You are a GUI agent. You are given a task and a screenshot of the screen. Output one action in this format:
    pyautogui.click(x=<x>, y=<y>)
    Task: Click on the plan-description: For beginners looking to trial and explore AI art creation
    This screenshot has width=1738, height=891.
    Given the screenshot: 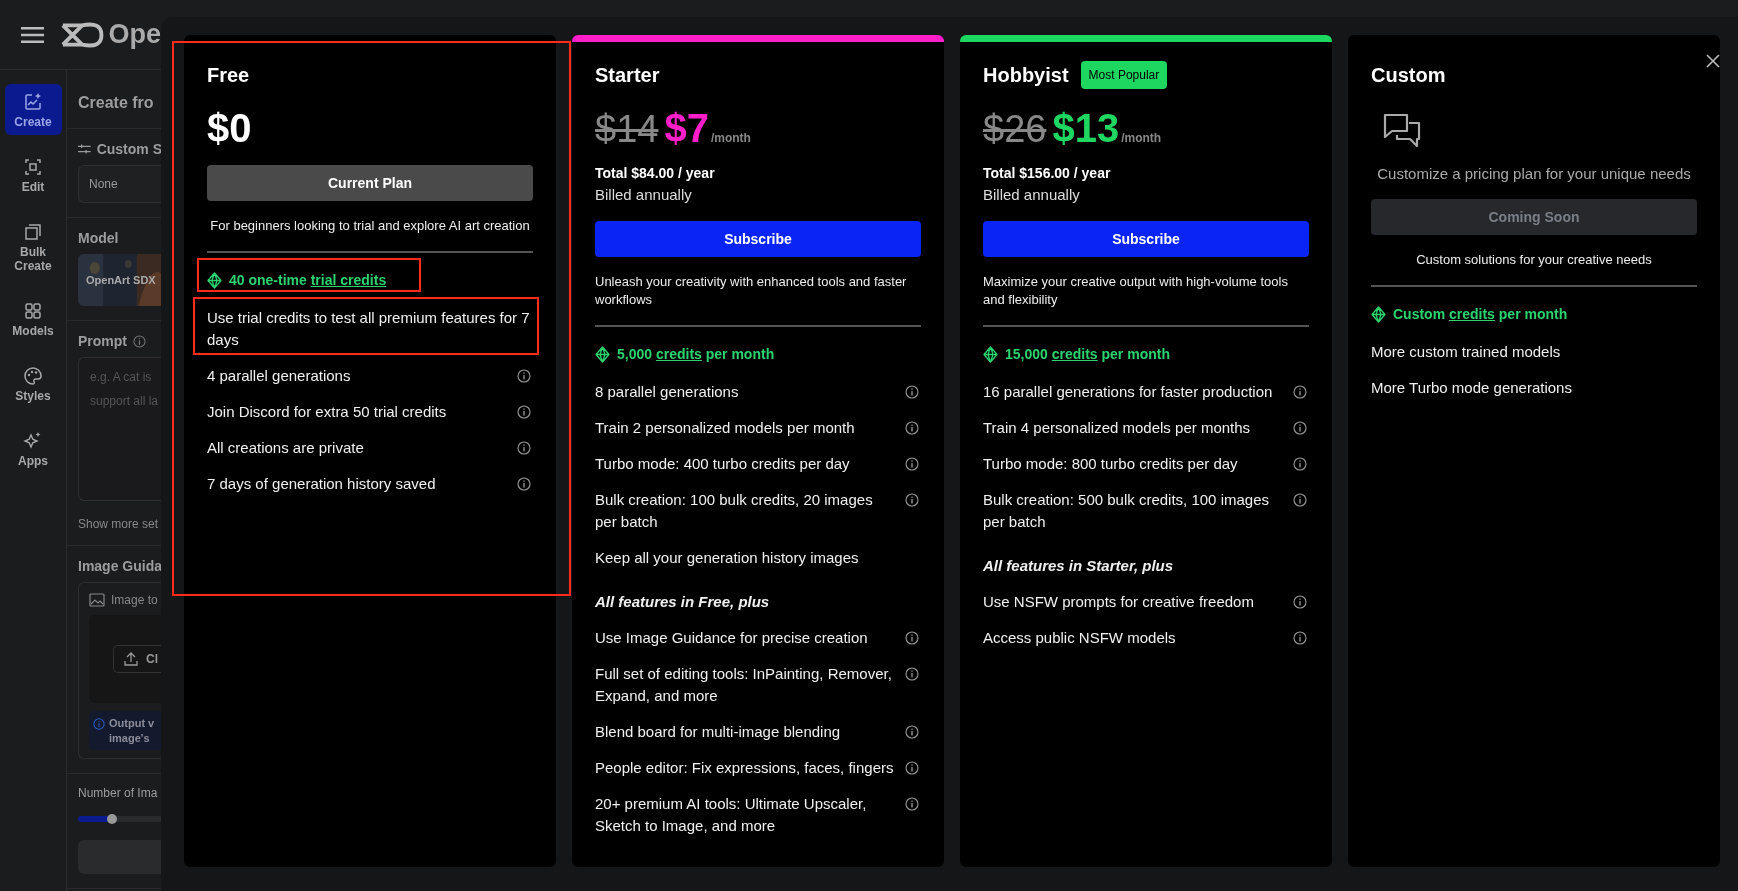 What is the action you would take?
    pyautogui.click(x=370, y=226)
    